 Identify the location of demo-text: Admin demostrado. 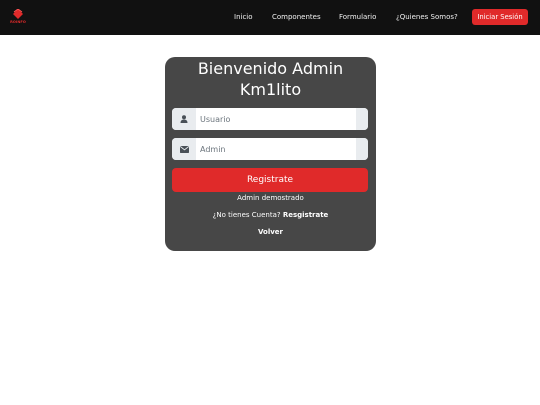
(270, 198).